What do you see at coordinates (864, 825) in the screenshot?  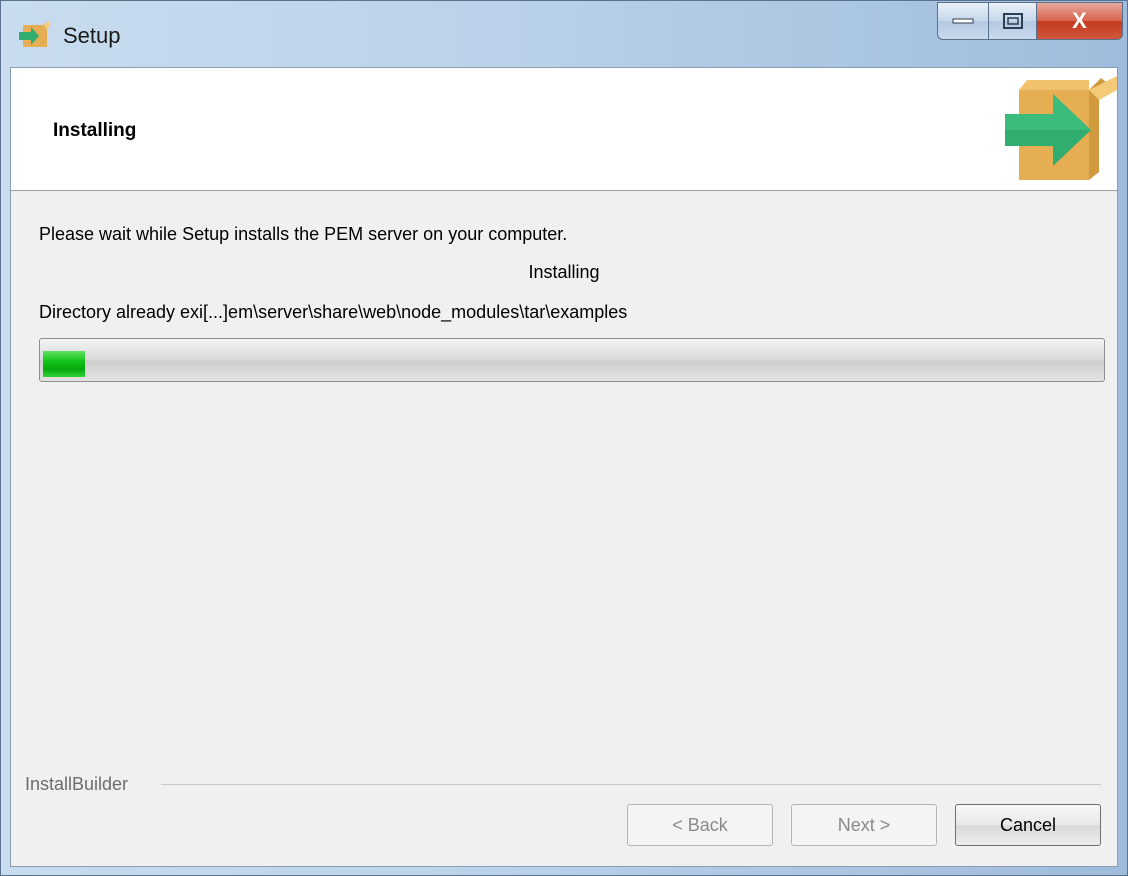 I see `next-button: Next >` at bounding box center [864, 825].